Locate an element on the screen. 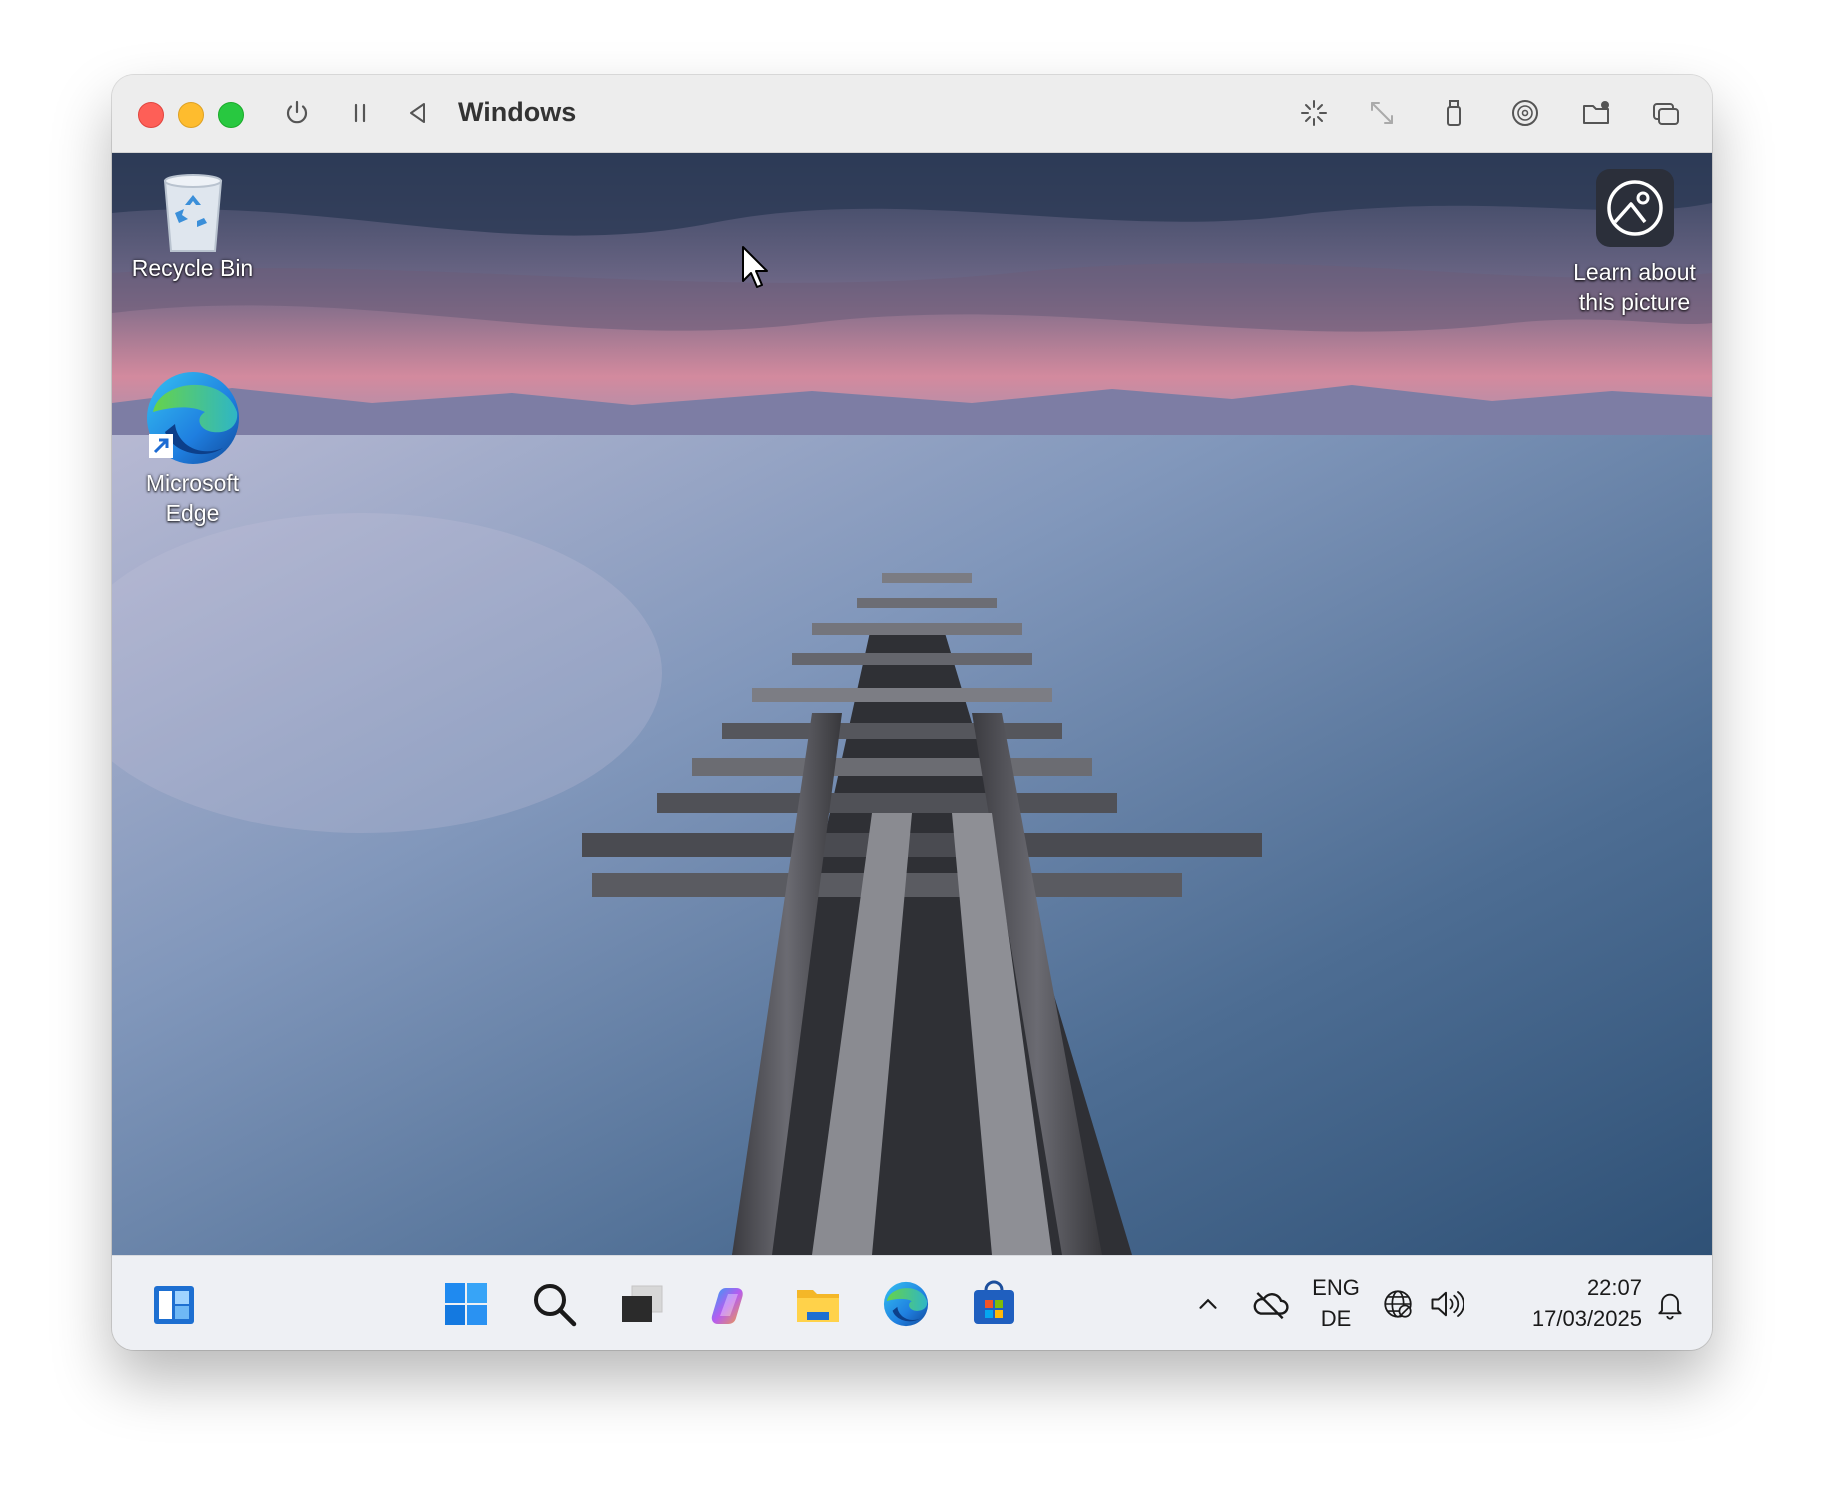  spotlight-label-line1: Learn about is located at coordinates (1634, 272).